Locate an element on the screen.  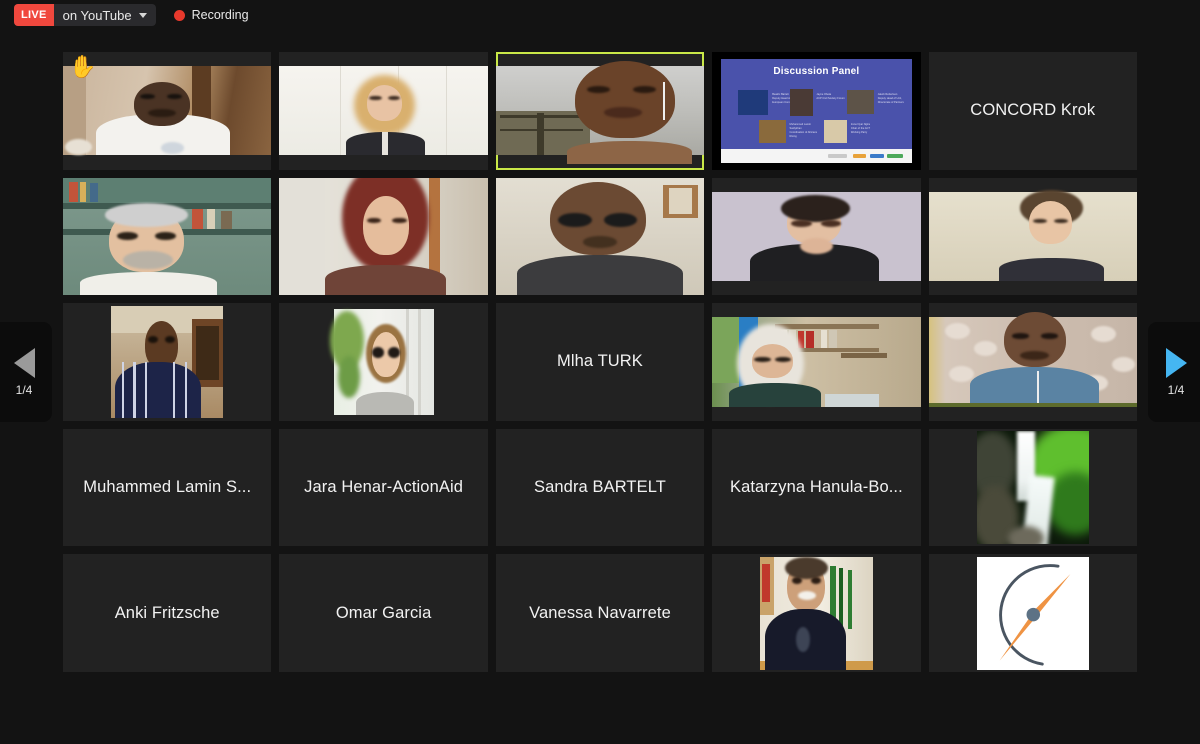
participant-tile: CONCORD Krok is located at coordinates (1032, 111).